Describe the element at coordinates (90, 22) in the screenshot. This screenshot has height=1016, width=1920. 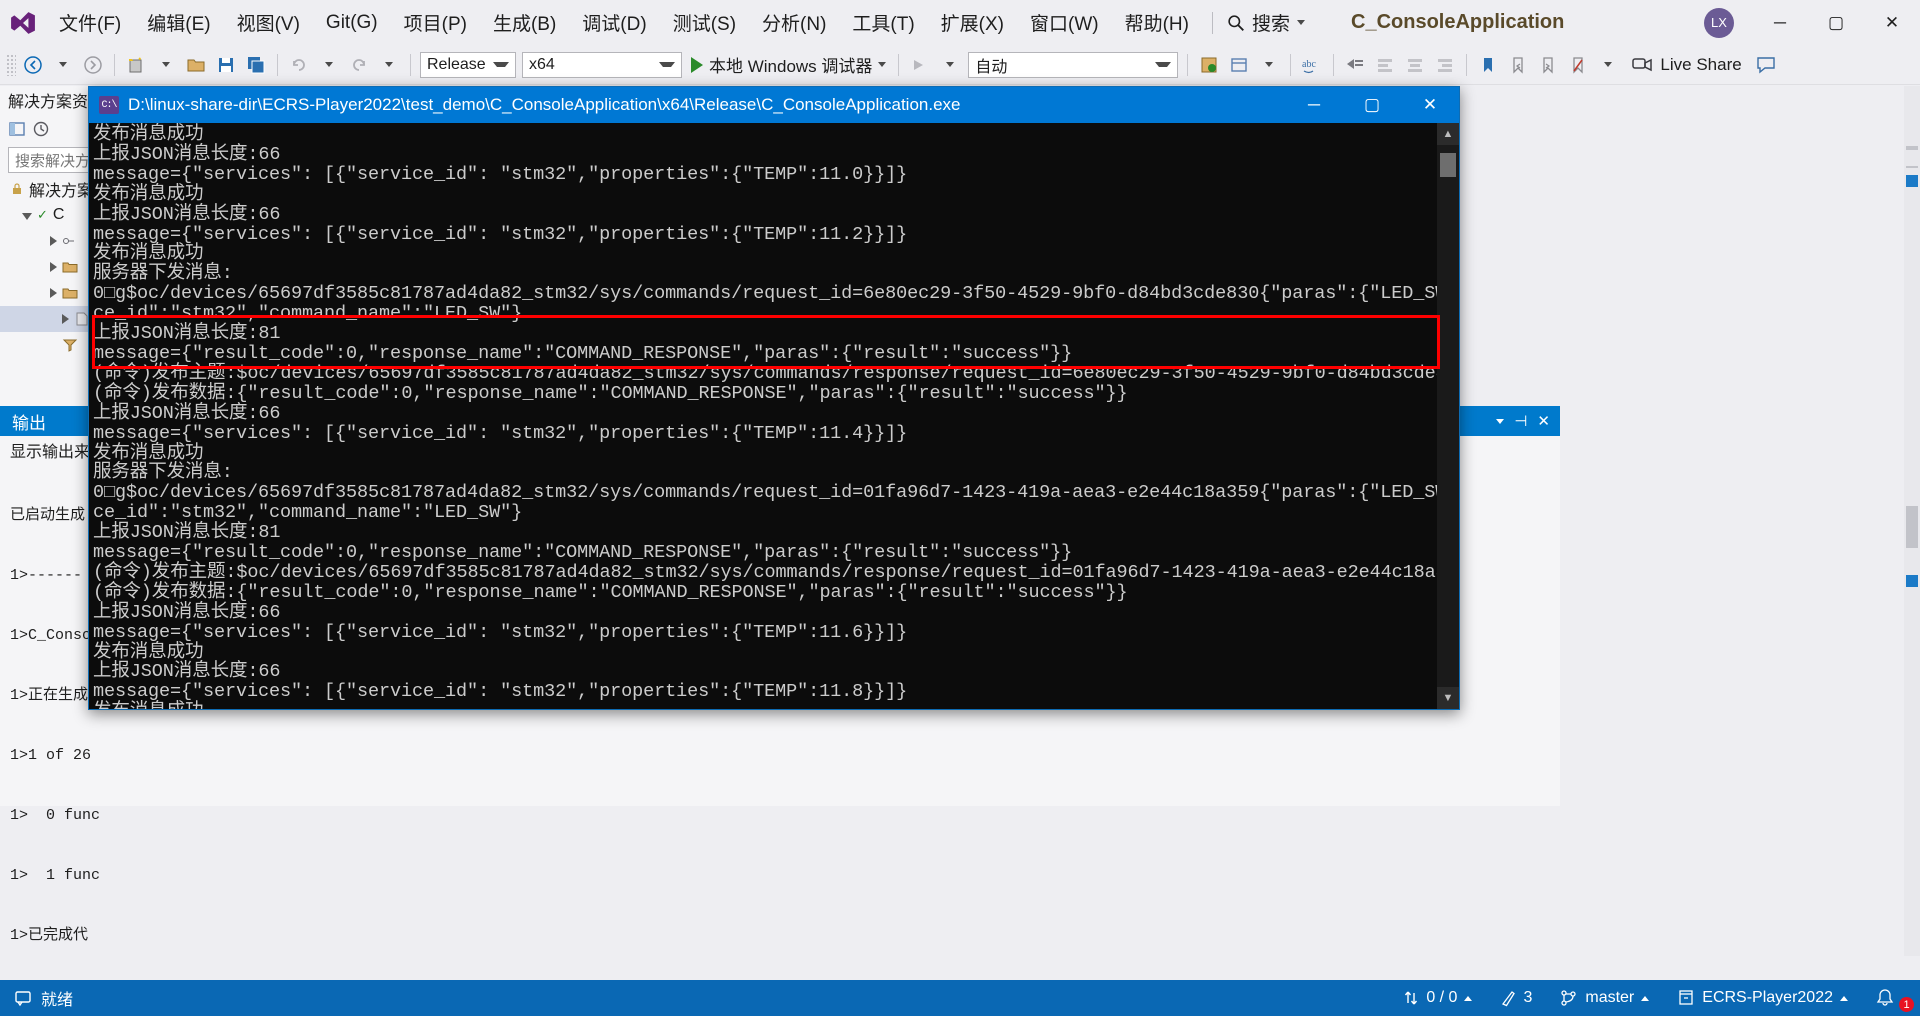
I see `menu-file: 文件(F)` at that location.